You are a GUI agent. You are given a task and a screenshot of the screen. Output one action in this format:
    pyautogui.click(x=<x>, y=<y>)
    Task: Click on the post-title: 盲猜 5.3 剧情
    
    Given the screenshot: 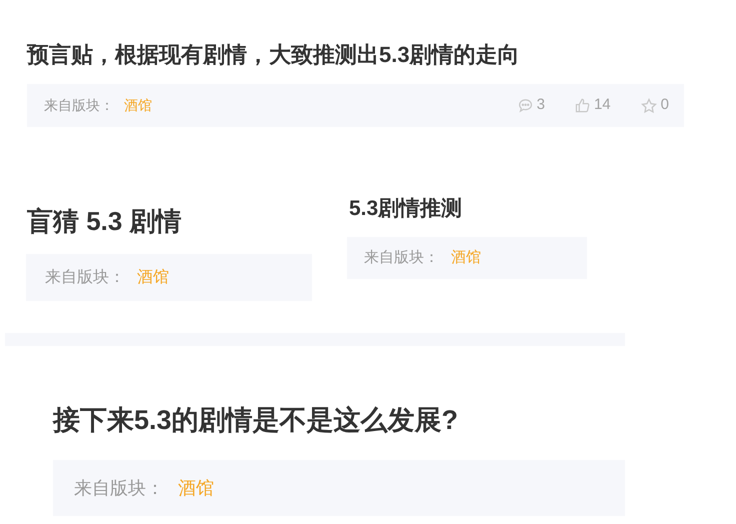 What is the action you would take?
    pyautogui.click(x=104, y=221)
    